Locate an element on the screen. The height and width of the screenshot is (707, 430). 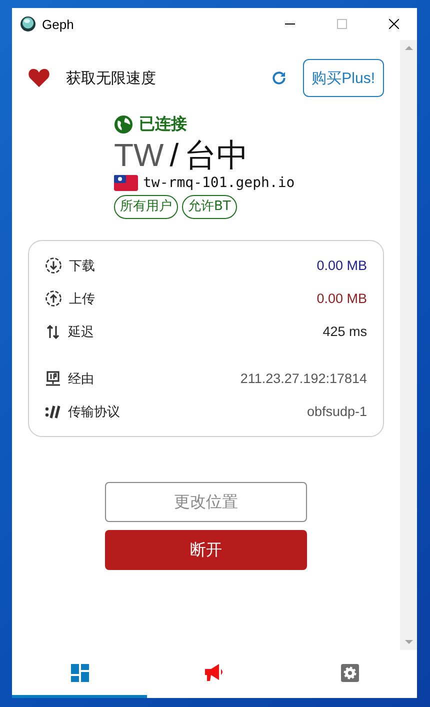
heart-icon is located at coordinates (39, 78).